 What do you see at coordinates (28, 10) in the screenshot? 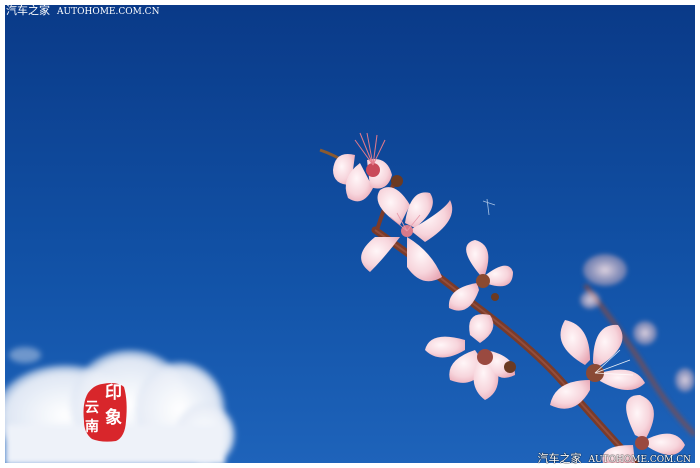
I see `watermark-top-cn: 汽车之家` at bounding box center [28, 10].